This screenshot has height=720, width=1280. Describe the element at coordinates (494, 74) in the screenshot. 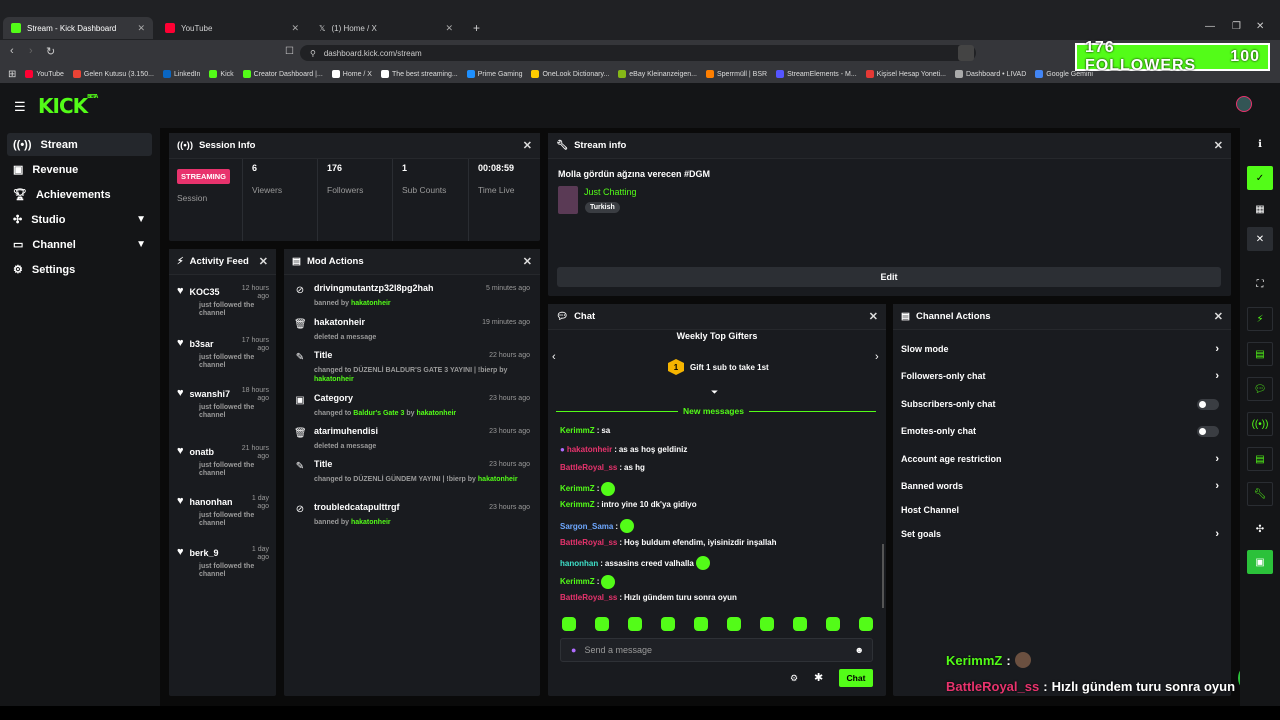

I see `bookmark-item: Prime Gaming` at that location.